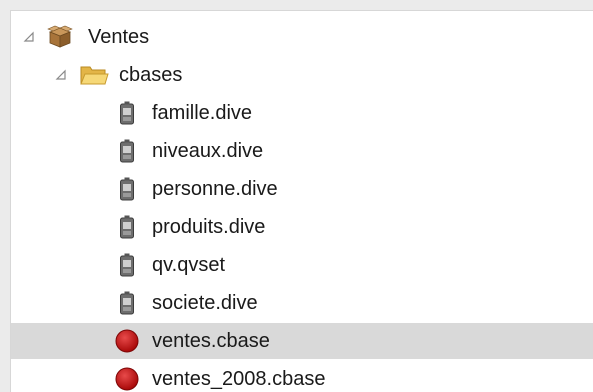 This screenshot has height=392, width=593. I want to click on tree-item-label: niveaux.dive, so click(208, 151).